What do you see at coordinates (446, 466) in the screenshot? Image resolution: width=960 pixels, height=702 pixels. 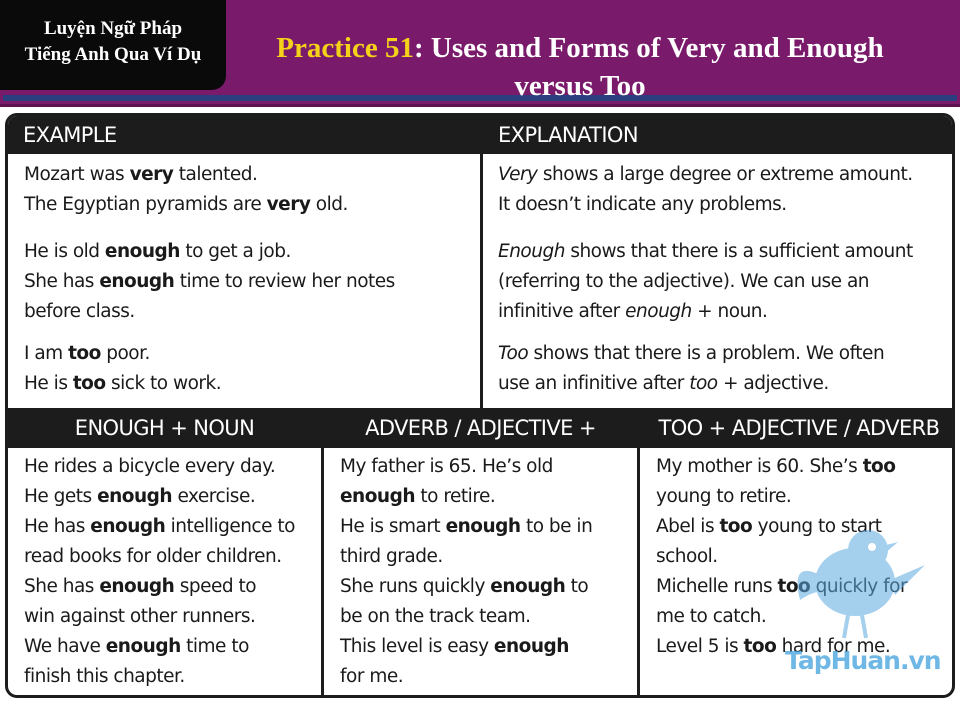 I see `text-run: My father is 65. He’s old` at bounding box center [446, 466].